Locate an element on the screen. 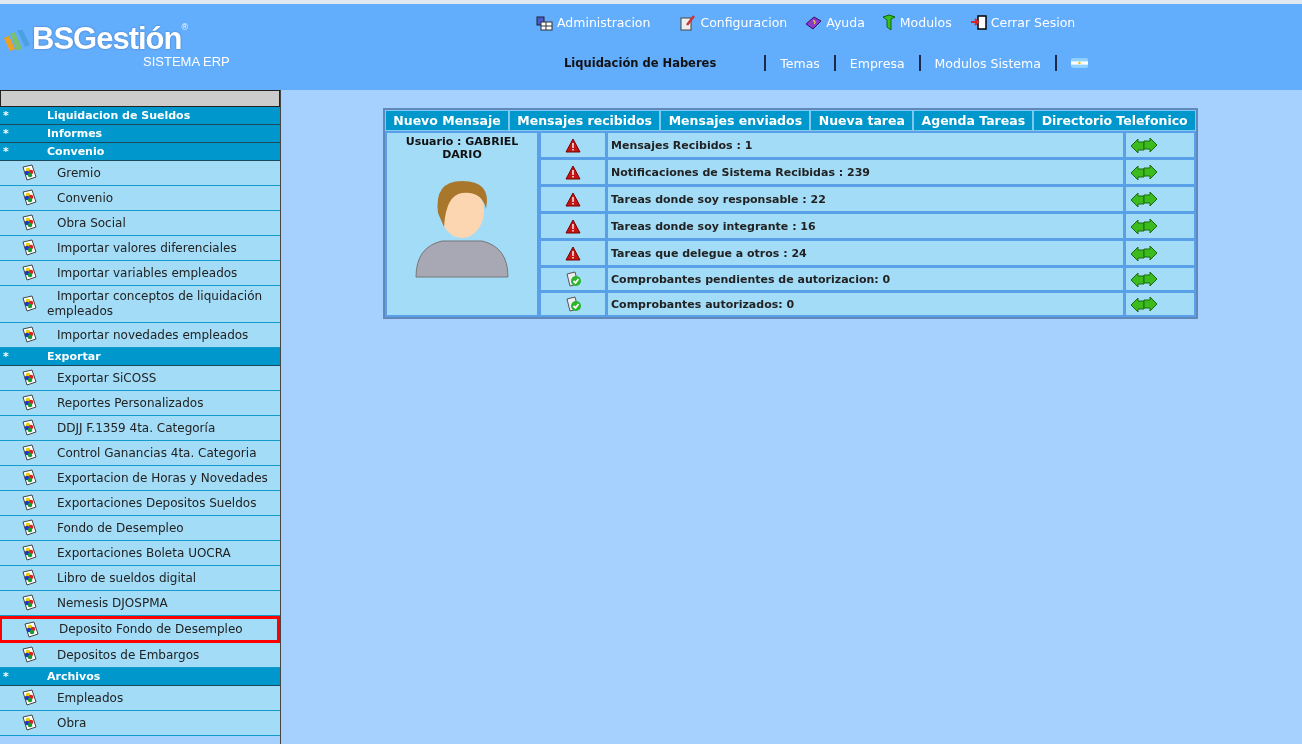 This screenshot has height=744, width=1302. sidebar-item: Importar variables empleados is located at coordinates (140, 273).